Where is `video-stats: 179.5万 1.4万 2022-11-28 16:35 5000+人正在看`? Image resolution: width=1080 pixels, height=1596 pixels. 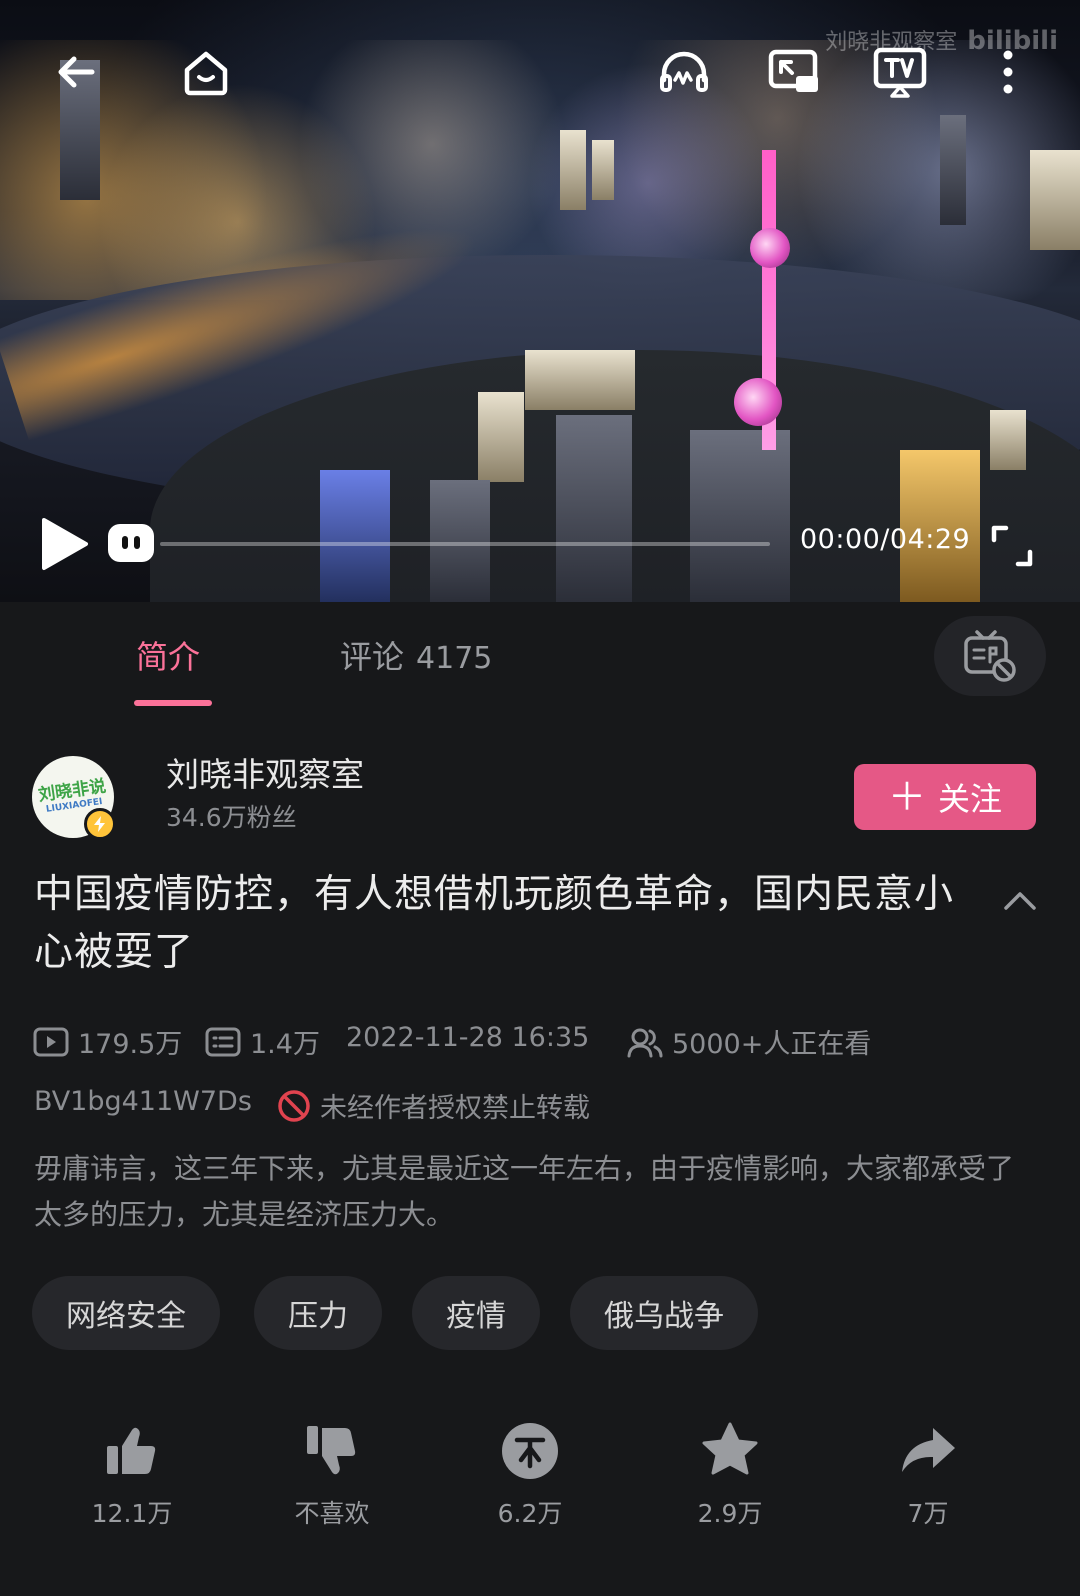 video-stats: 179.5万 1.4万 2022-11-28 16:35 5000+人正在看 is located at coordinates (540, 1041).